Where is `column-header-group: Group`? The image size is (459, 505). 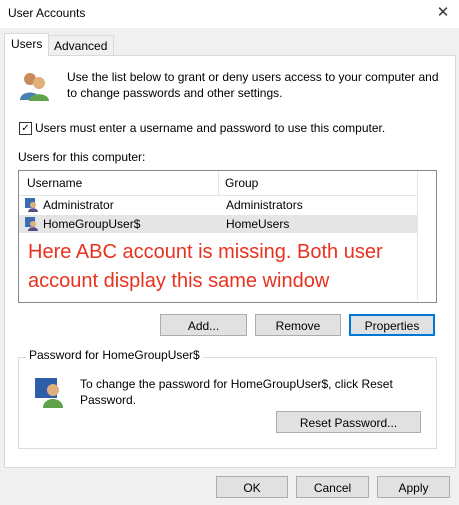 column-header-group: Group is located at coordinates (318, 183).